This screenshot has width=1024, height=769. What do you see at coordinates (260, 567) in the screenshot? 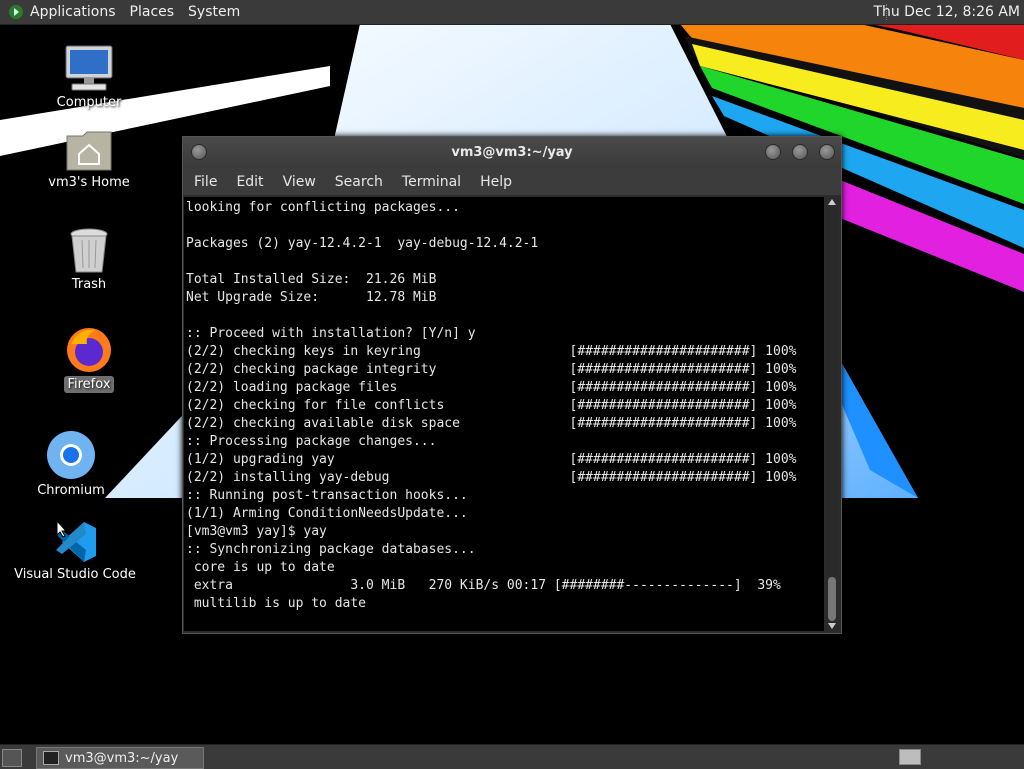
I see `terminal-line: core is up to date` at bounding box center [260, 567].